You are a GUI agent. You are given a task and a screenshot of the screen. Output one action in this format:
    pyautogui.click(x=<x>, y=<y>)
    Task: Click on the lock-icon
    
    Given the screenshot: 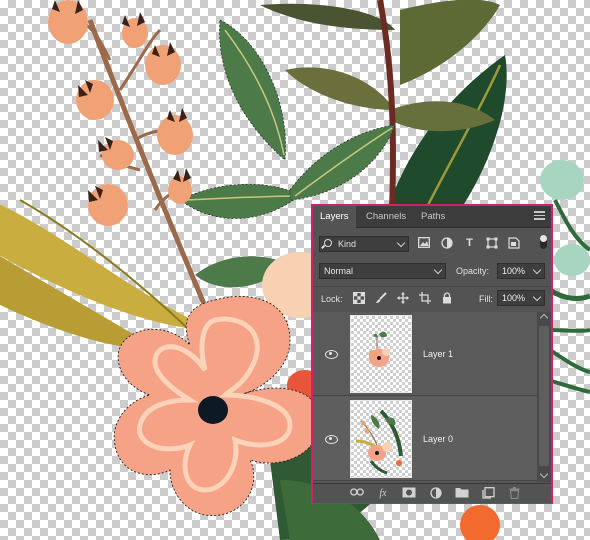 What is the action you would take?
    pyautogui.click(x=447, y=298)
    